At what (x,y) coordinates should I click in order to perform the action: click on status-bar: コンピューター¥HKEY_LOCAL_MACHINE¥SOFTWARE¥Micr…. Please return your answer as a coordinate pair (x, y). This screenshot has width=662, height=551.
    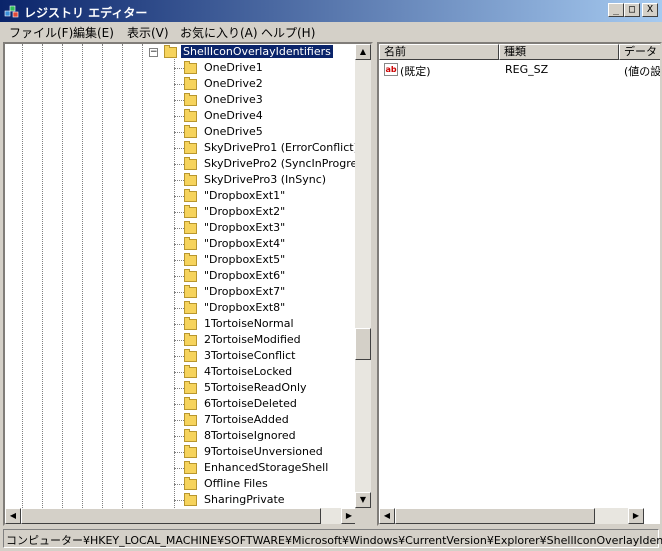
    Looking at the image, I should click on (332, 538).